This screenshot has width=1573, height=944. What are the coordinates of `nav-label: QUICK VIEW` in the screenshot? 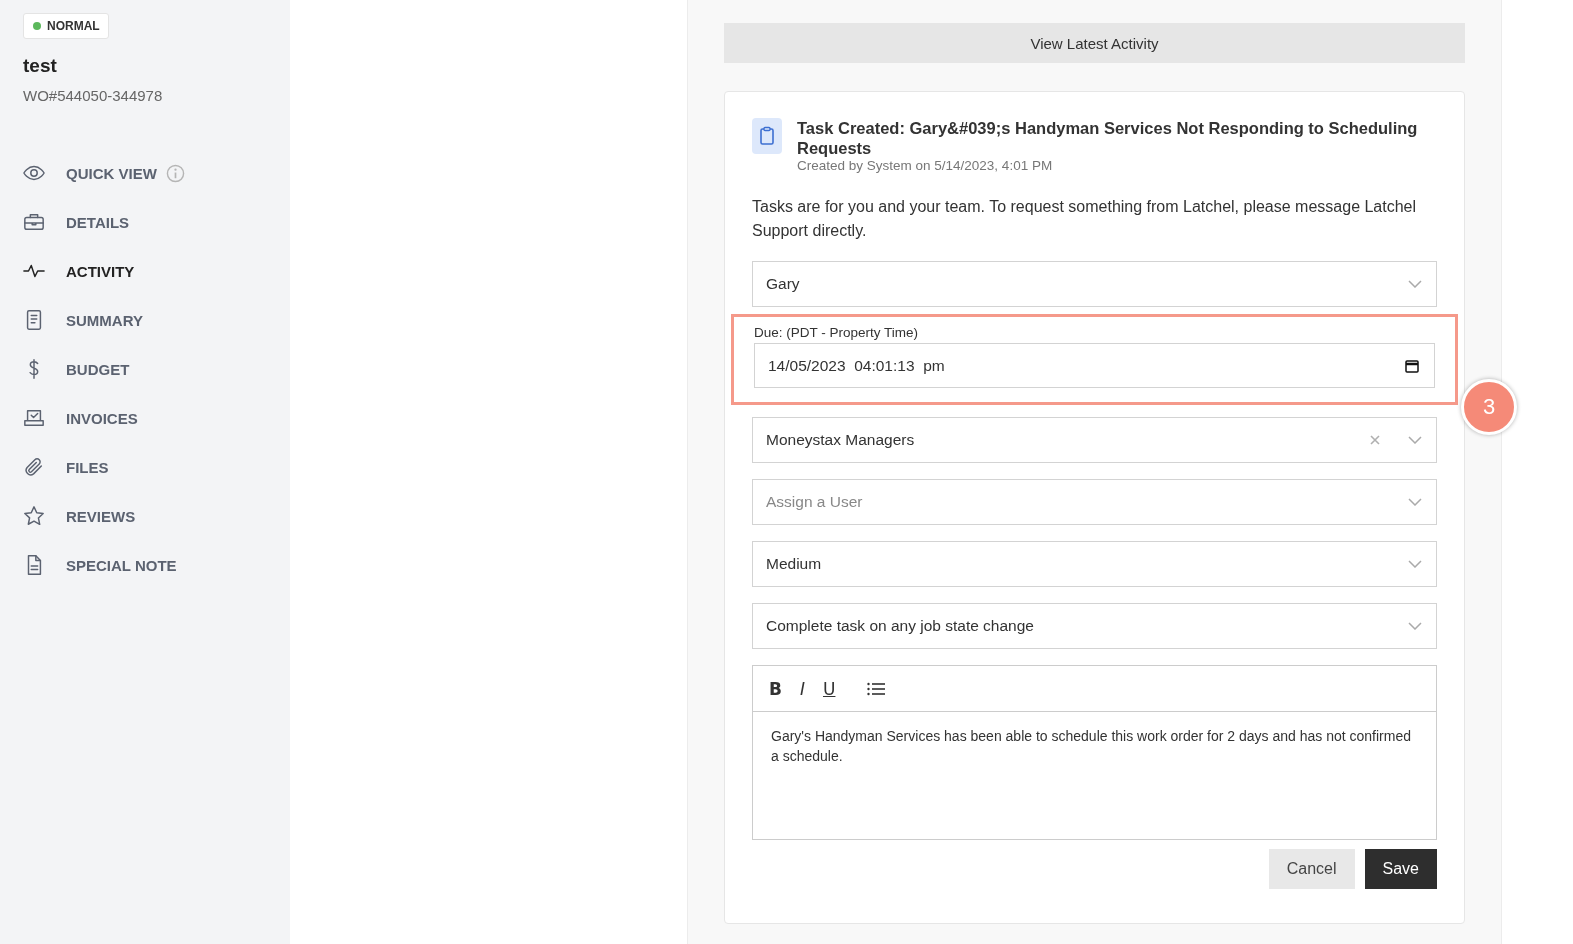 It's located at (111, 173).